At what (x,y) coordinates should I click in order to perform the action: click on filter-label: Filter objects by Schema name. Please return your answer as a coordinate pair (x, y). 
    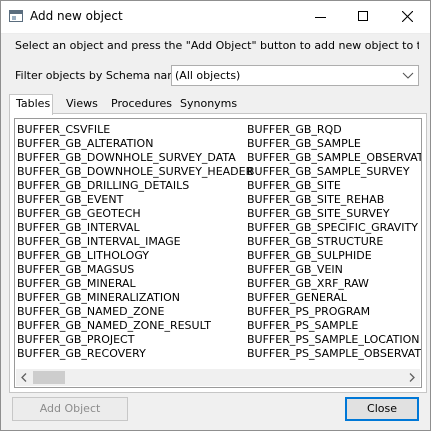
    Looking at the image, I should click on (100, 75).